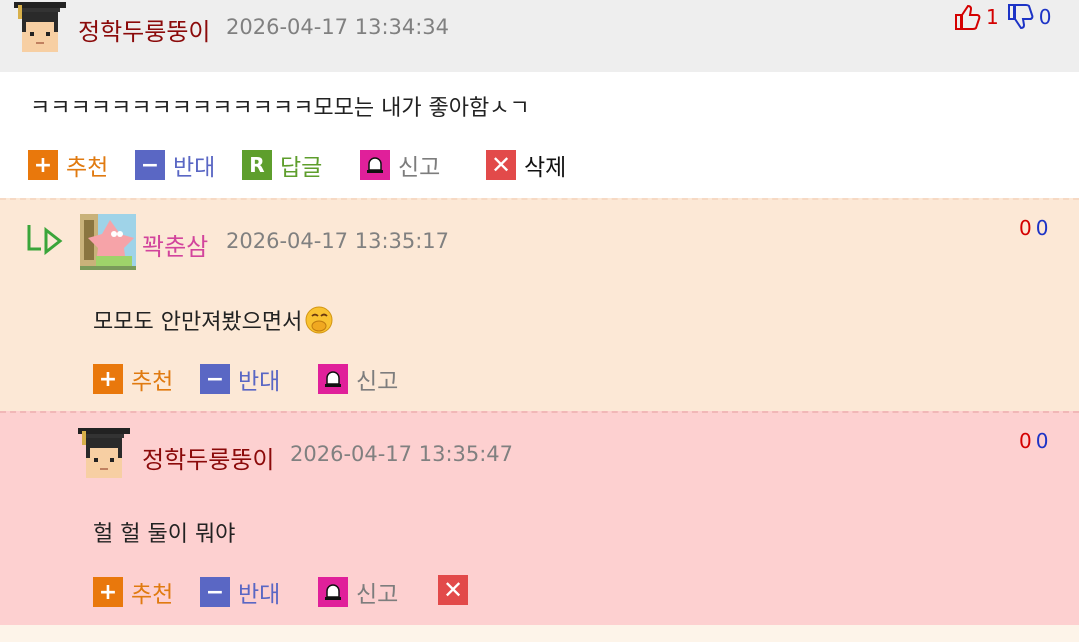 Image resolution: width=1079 pixels, height=642 pixels. I want to click on next-comment-edge, so click(539, 633).